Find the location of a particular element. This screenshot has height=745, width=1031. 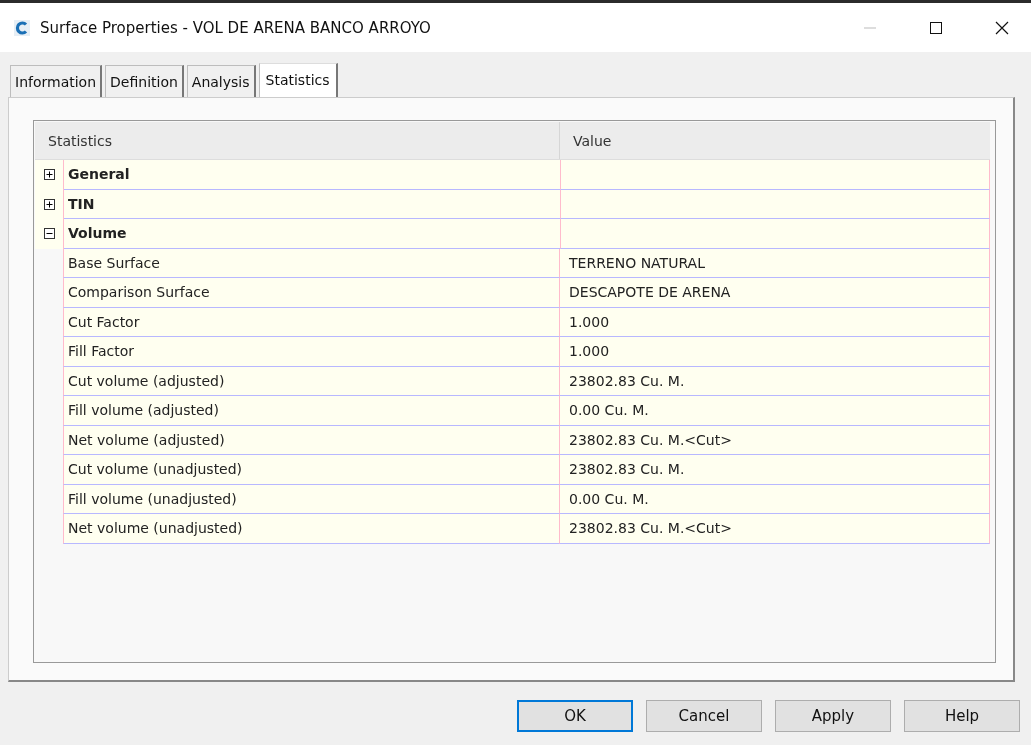

property-name: Fill volume (unadjusted) is located at coordinates (311, 499).